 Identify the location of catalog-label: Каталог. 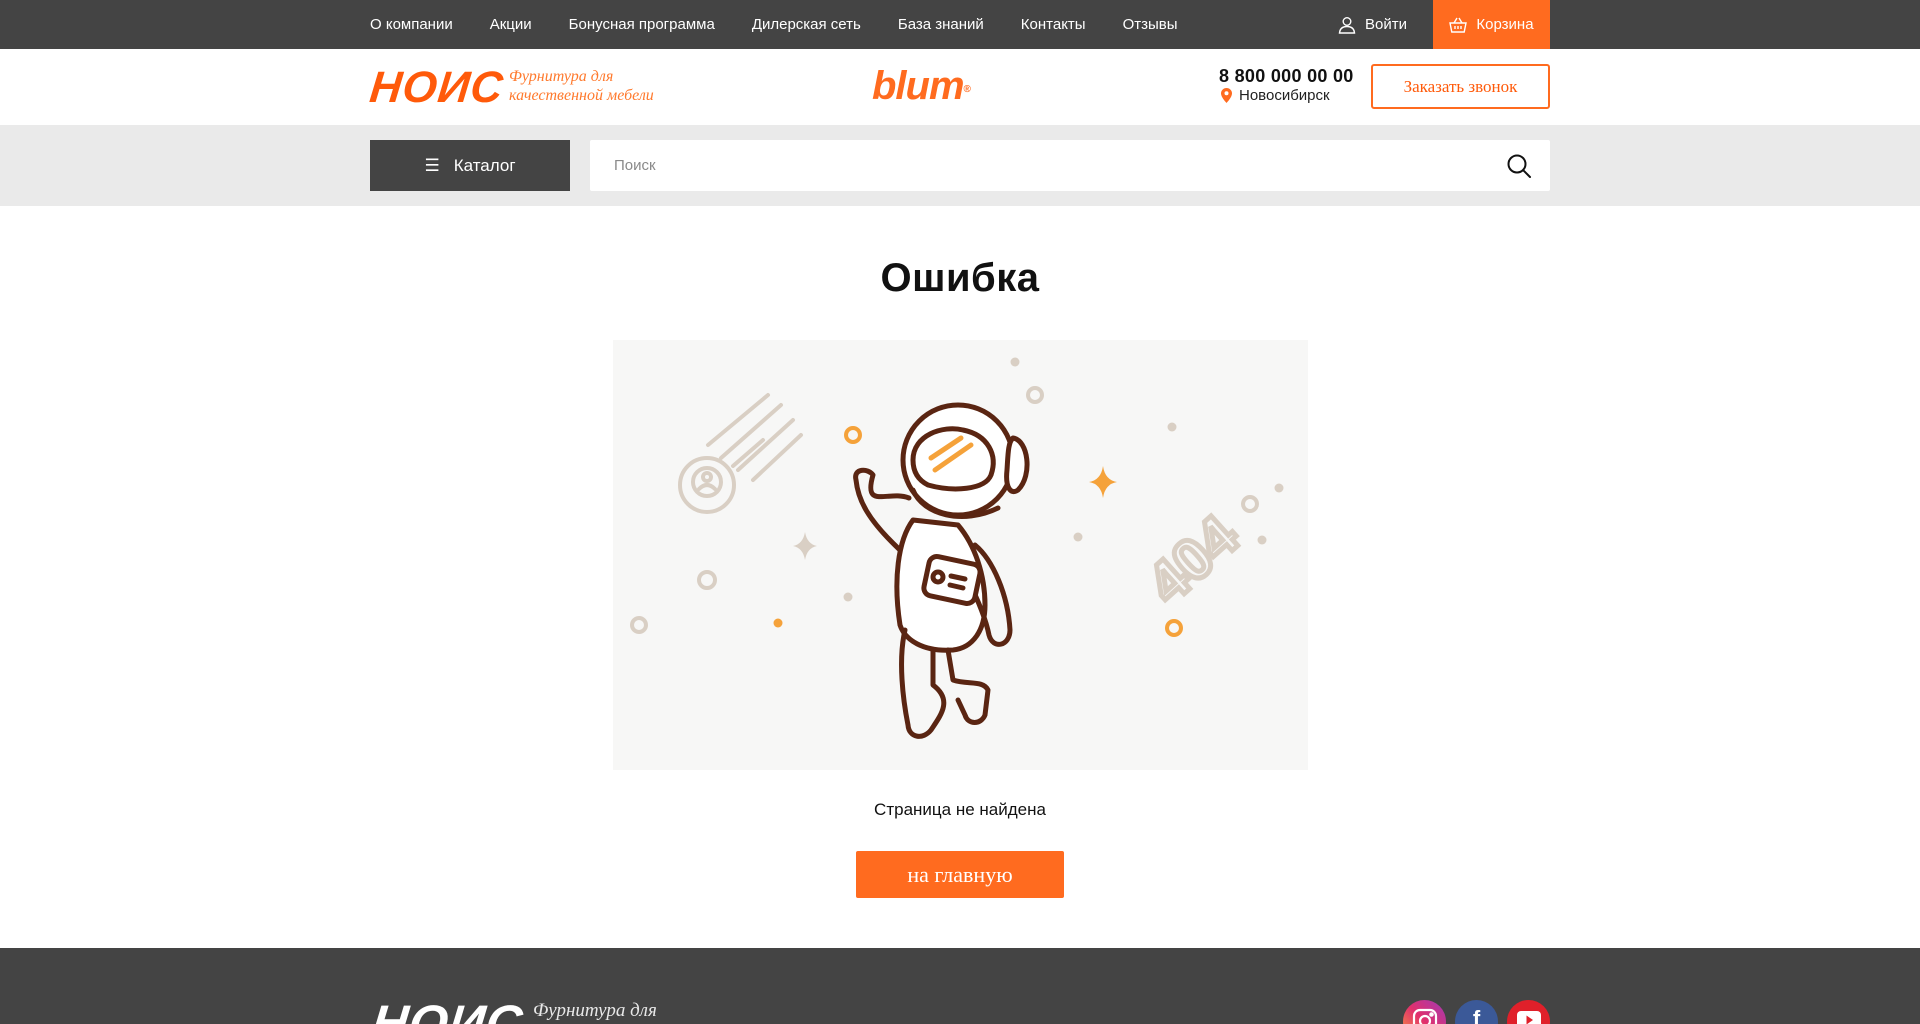
(484, 165).